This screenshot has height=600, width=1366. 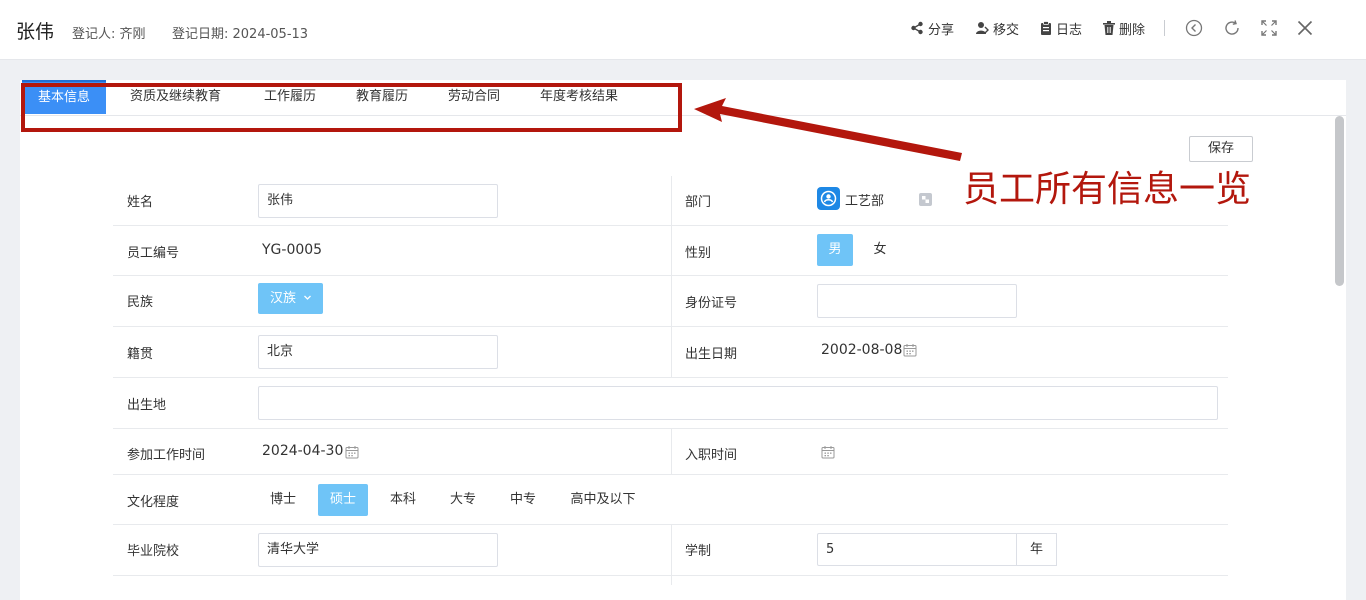 What do you see at coordinates (523, 500) in the screenshot?
I see `edu-option-secondary: 中专` at bounding box center [523, 500].